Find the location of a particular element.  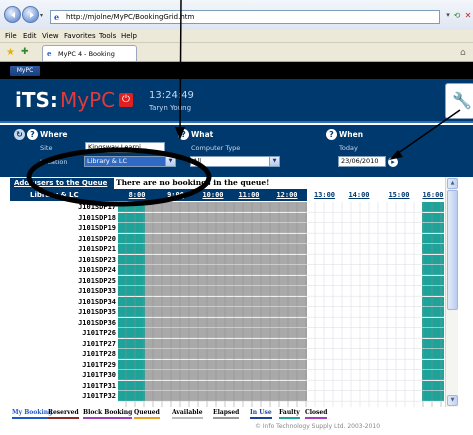

what-heading: What is located at coordinates (202, 134).